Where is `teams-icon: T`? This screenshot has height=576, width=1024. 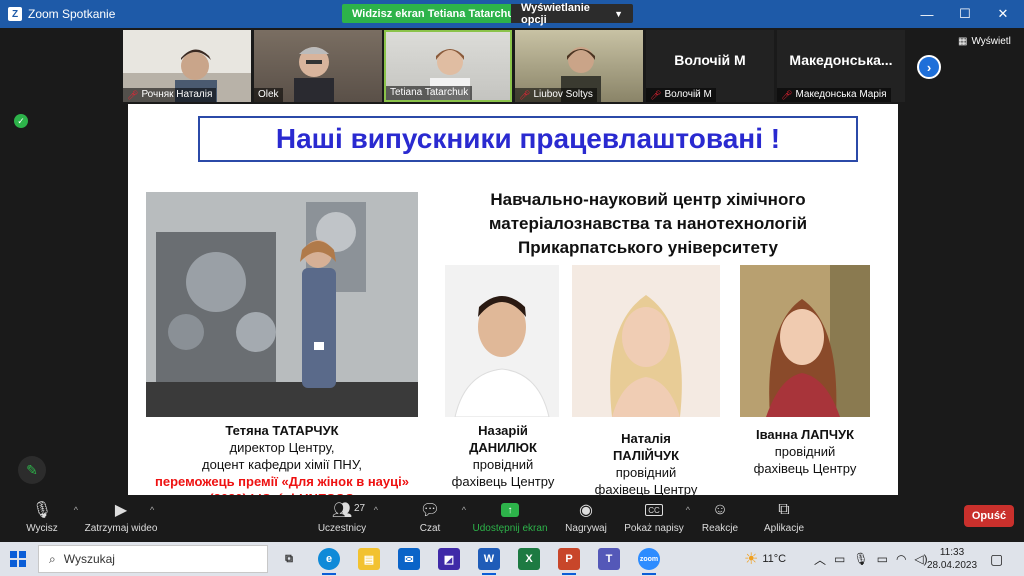 teams-icon: T is located at coordinates (609, 559).